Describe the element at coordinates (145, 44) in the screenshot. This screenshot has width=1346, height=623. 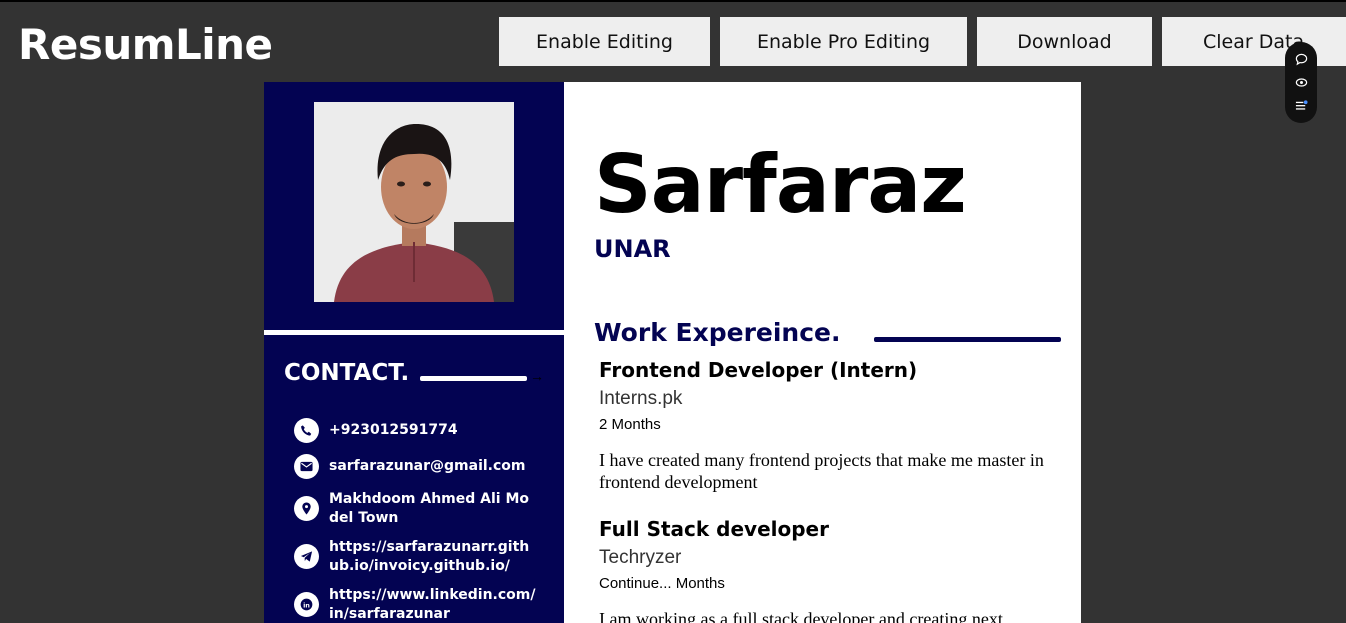
I see `app-logo: ResumLine` at that location.